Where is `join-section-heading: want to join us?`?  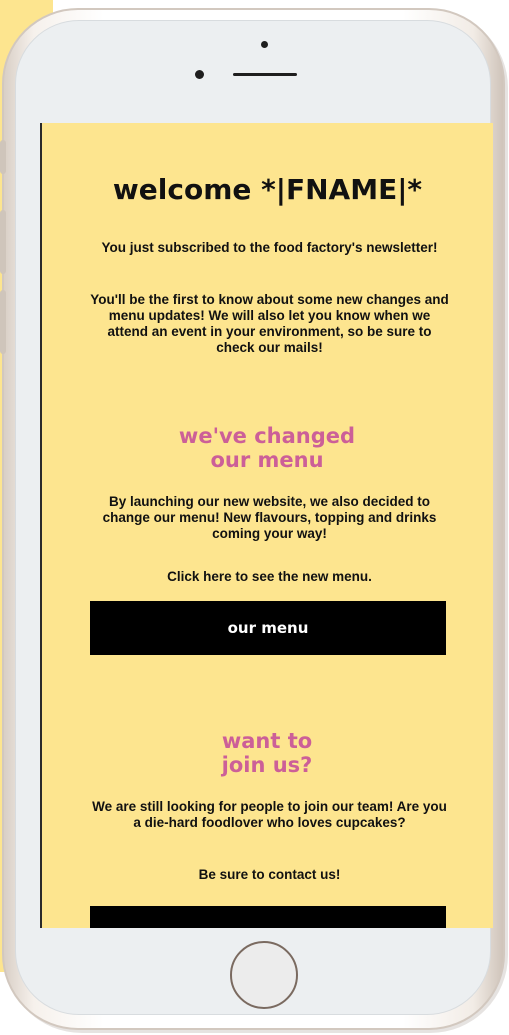
join-section-heading: want to join us? is located at coordinates (267, 753).